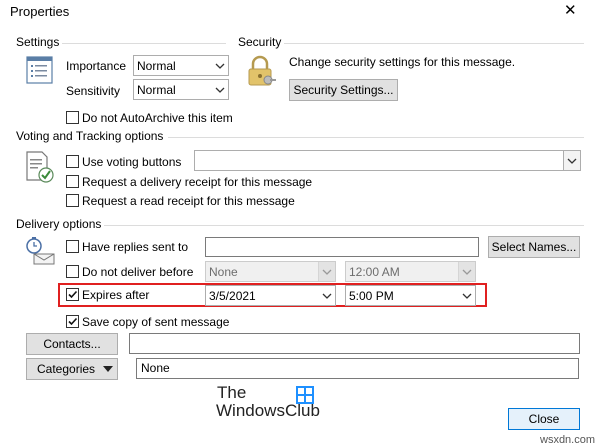  Describe the element at coordinates (93, 91) in the screenshot. I see `sensitivity-label: Sensitivity` at that location.